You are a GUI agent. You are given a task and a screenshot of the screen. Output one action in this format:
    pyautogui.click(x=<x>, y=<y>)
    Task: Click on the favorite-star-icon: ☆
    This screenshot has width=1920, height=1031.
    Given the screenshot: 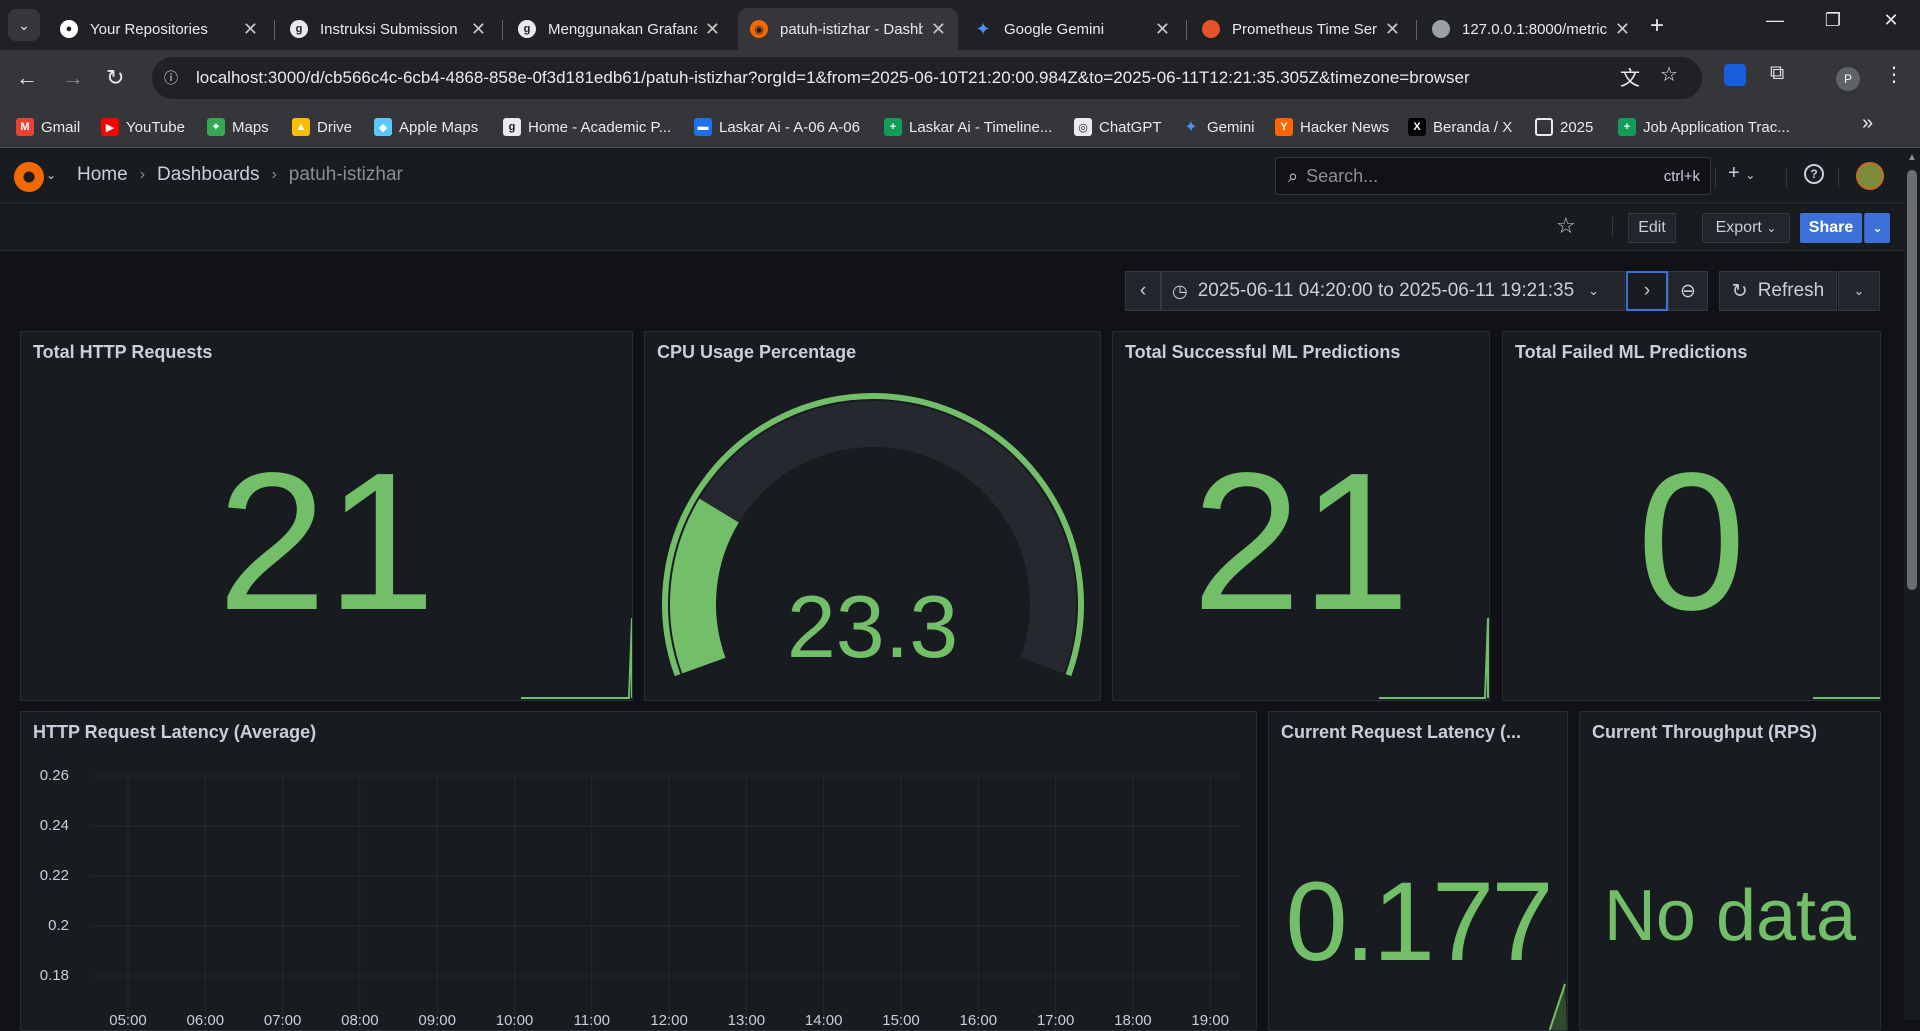 What is the action you would take?
    pyautogui.click(x=1566, y=226)
    